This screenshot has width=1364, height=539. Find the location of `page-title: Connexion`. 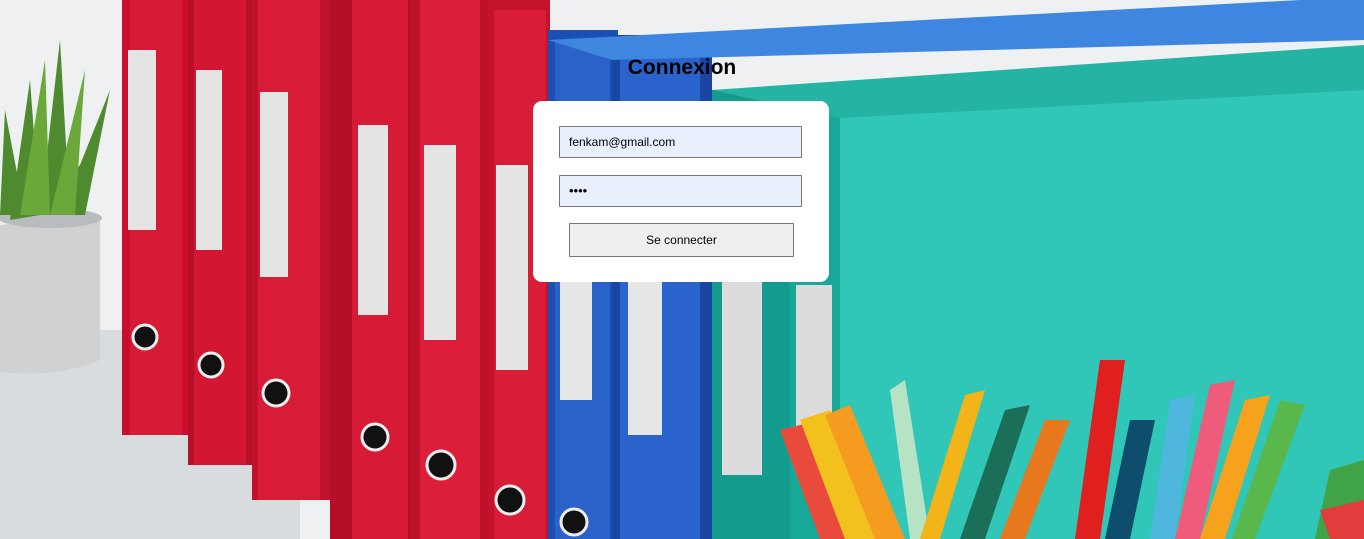

page-title: Connexion is located at coordinates (682, 67).